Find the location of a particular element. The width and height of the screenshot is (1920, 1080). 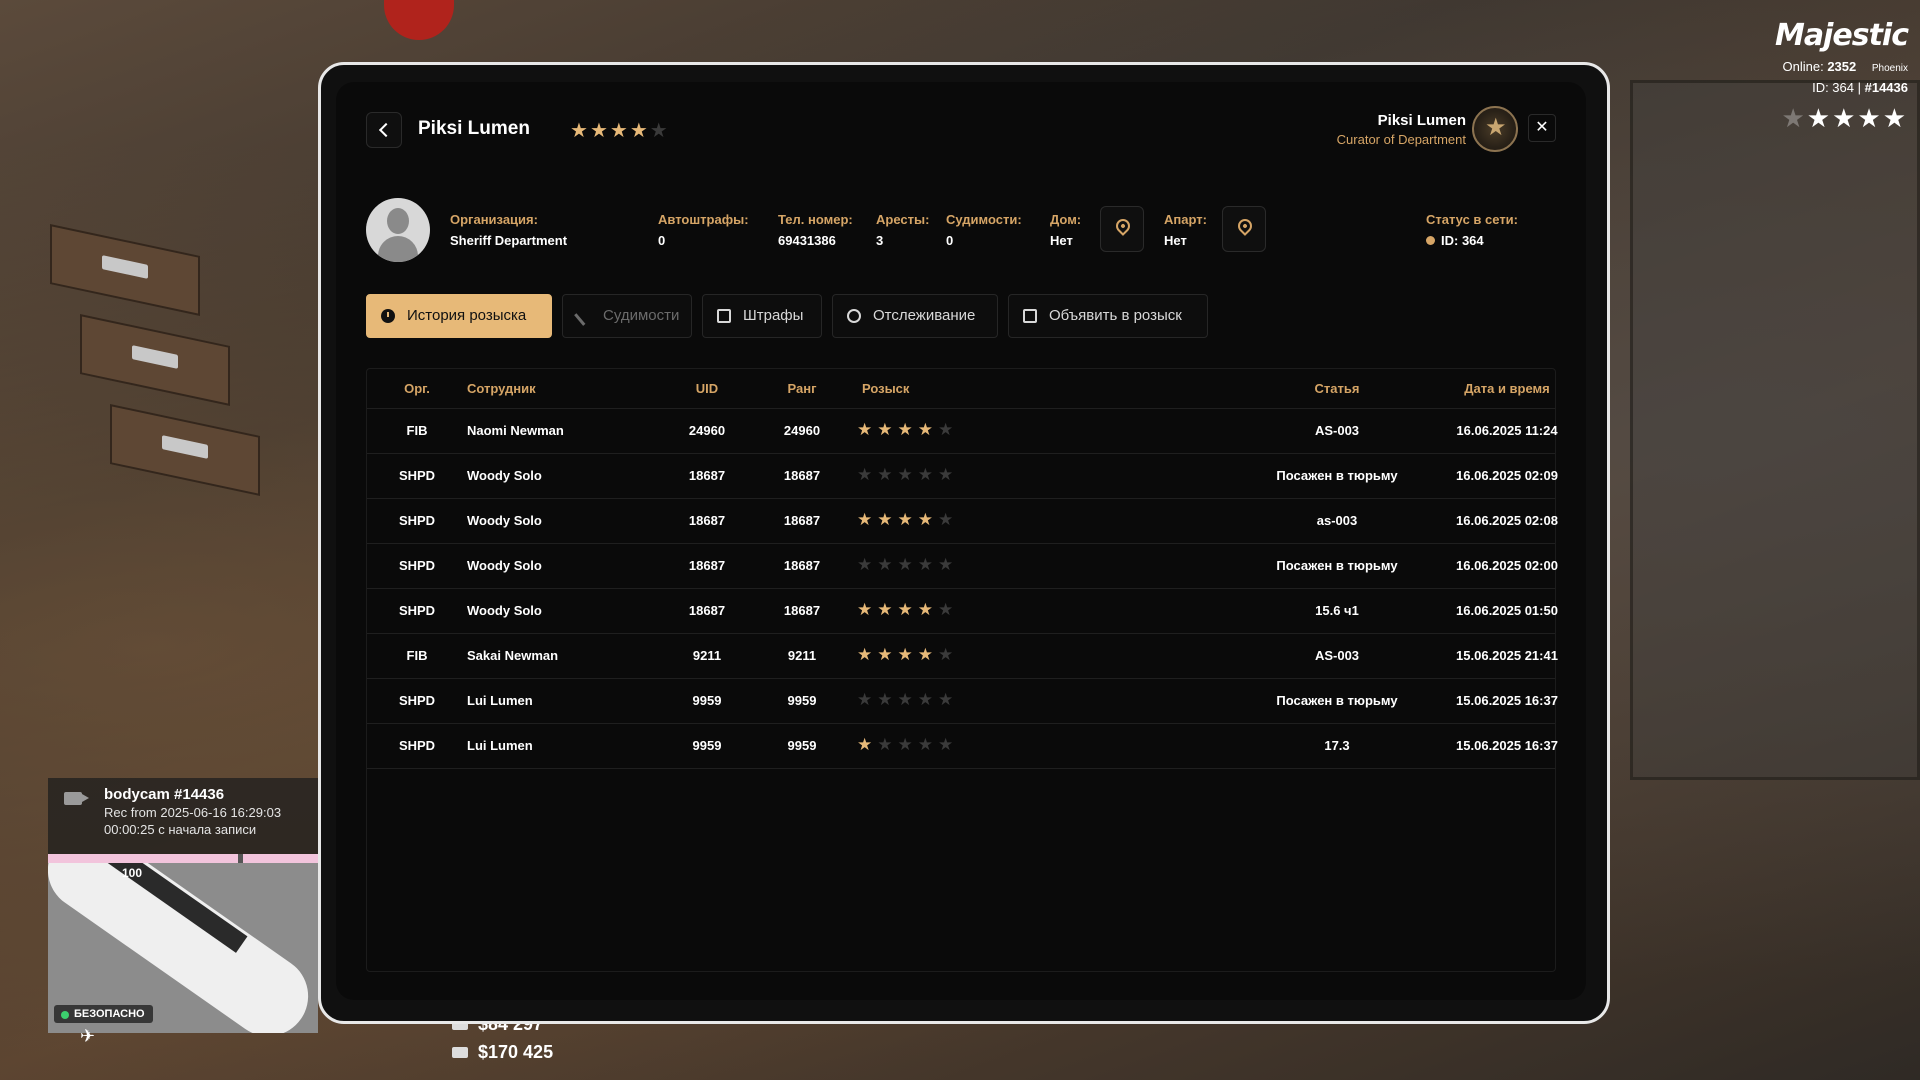

cell-datetime: 15.06.2025 16:37 is located at coordinates (1507, 745).